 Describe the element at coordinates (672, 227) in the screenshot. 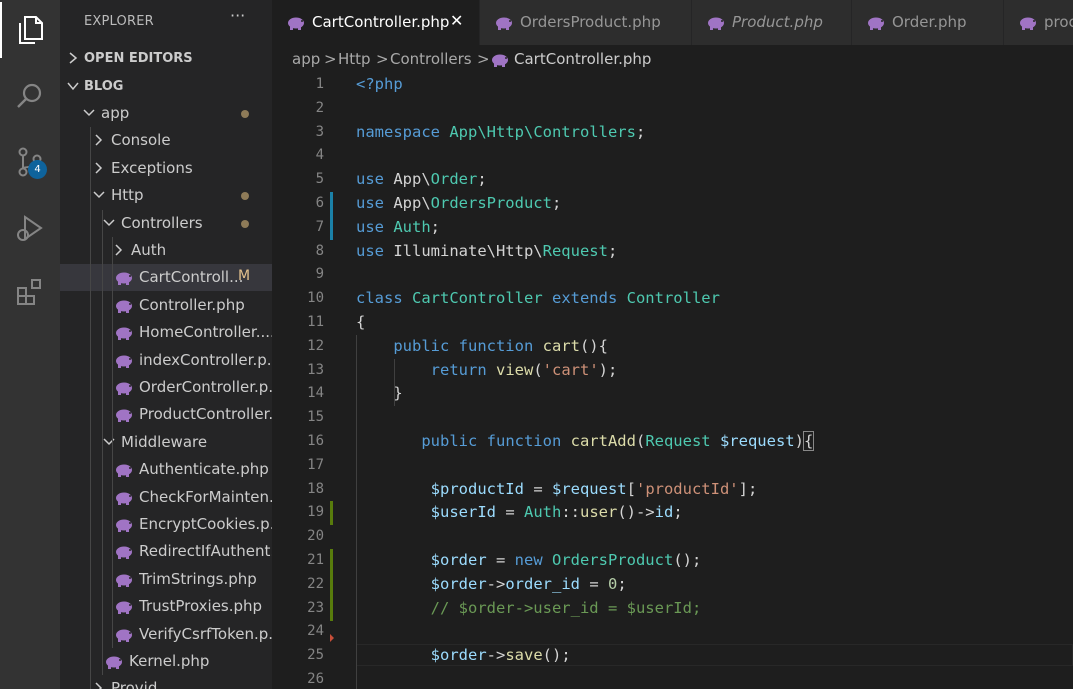

I see `code-line: 7 use Auth;` at that location.